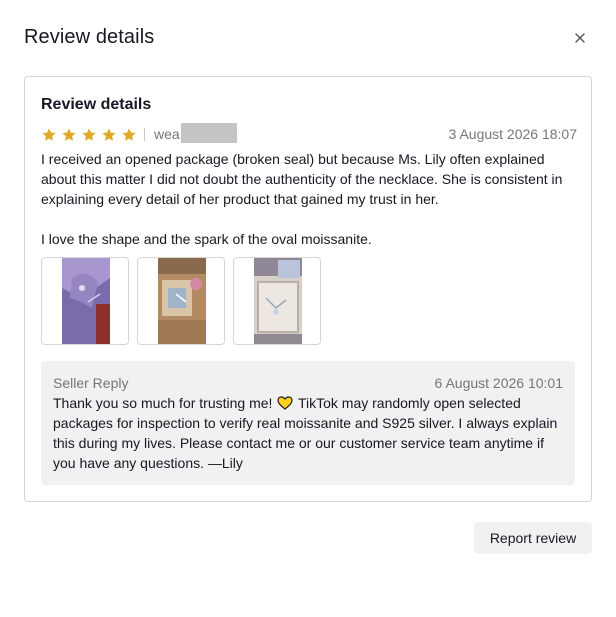  I want to click on divider, so click(144, 134).